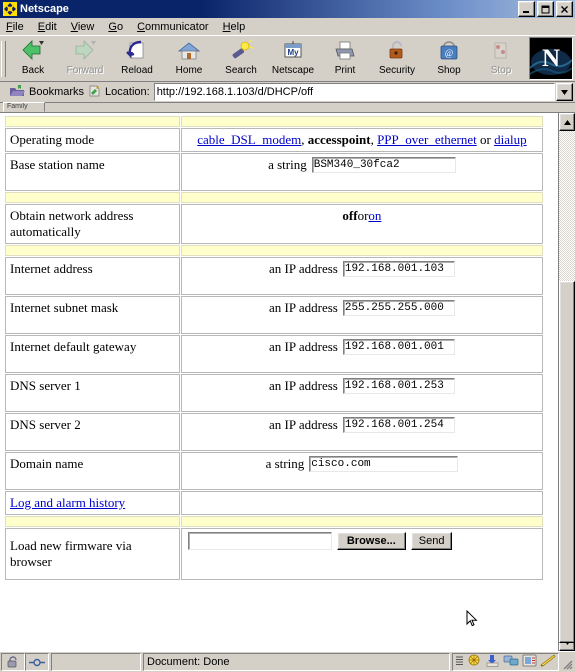 The height and width of the screenshot is (672, 575). I want to click on search-button: Search, so click(241, 57).